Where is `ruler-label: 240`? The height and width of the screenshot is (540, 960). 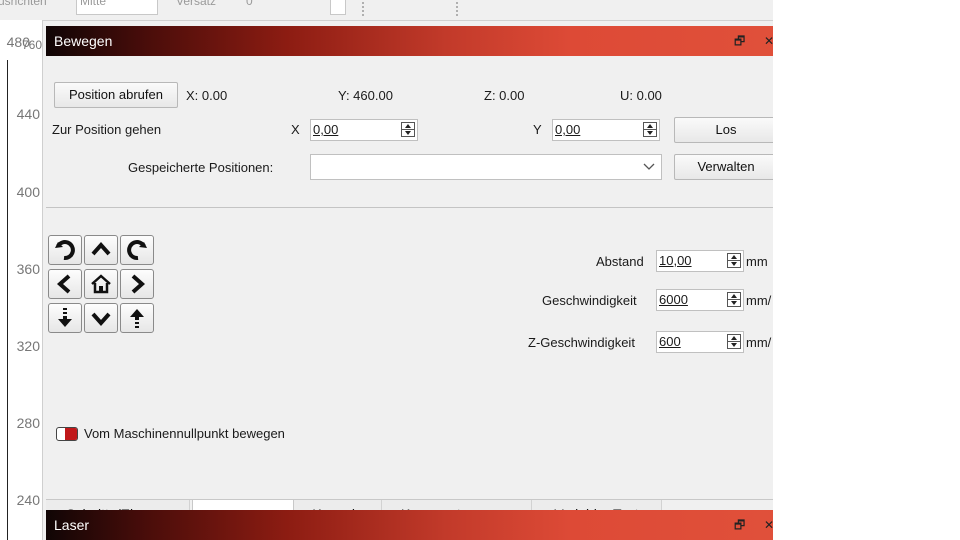
ruler-label: 240 is located at coordinates (28, 500).